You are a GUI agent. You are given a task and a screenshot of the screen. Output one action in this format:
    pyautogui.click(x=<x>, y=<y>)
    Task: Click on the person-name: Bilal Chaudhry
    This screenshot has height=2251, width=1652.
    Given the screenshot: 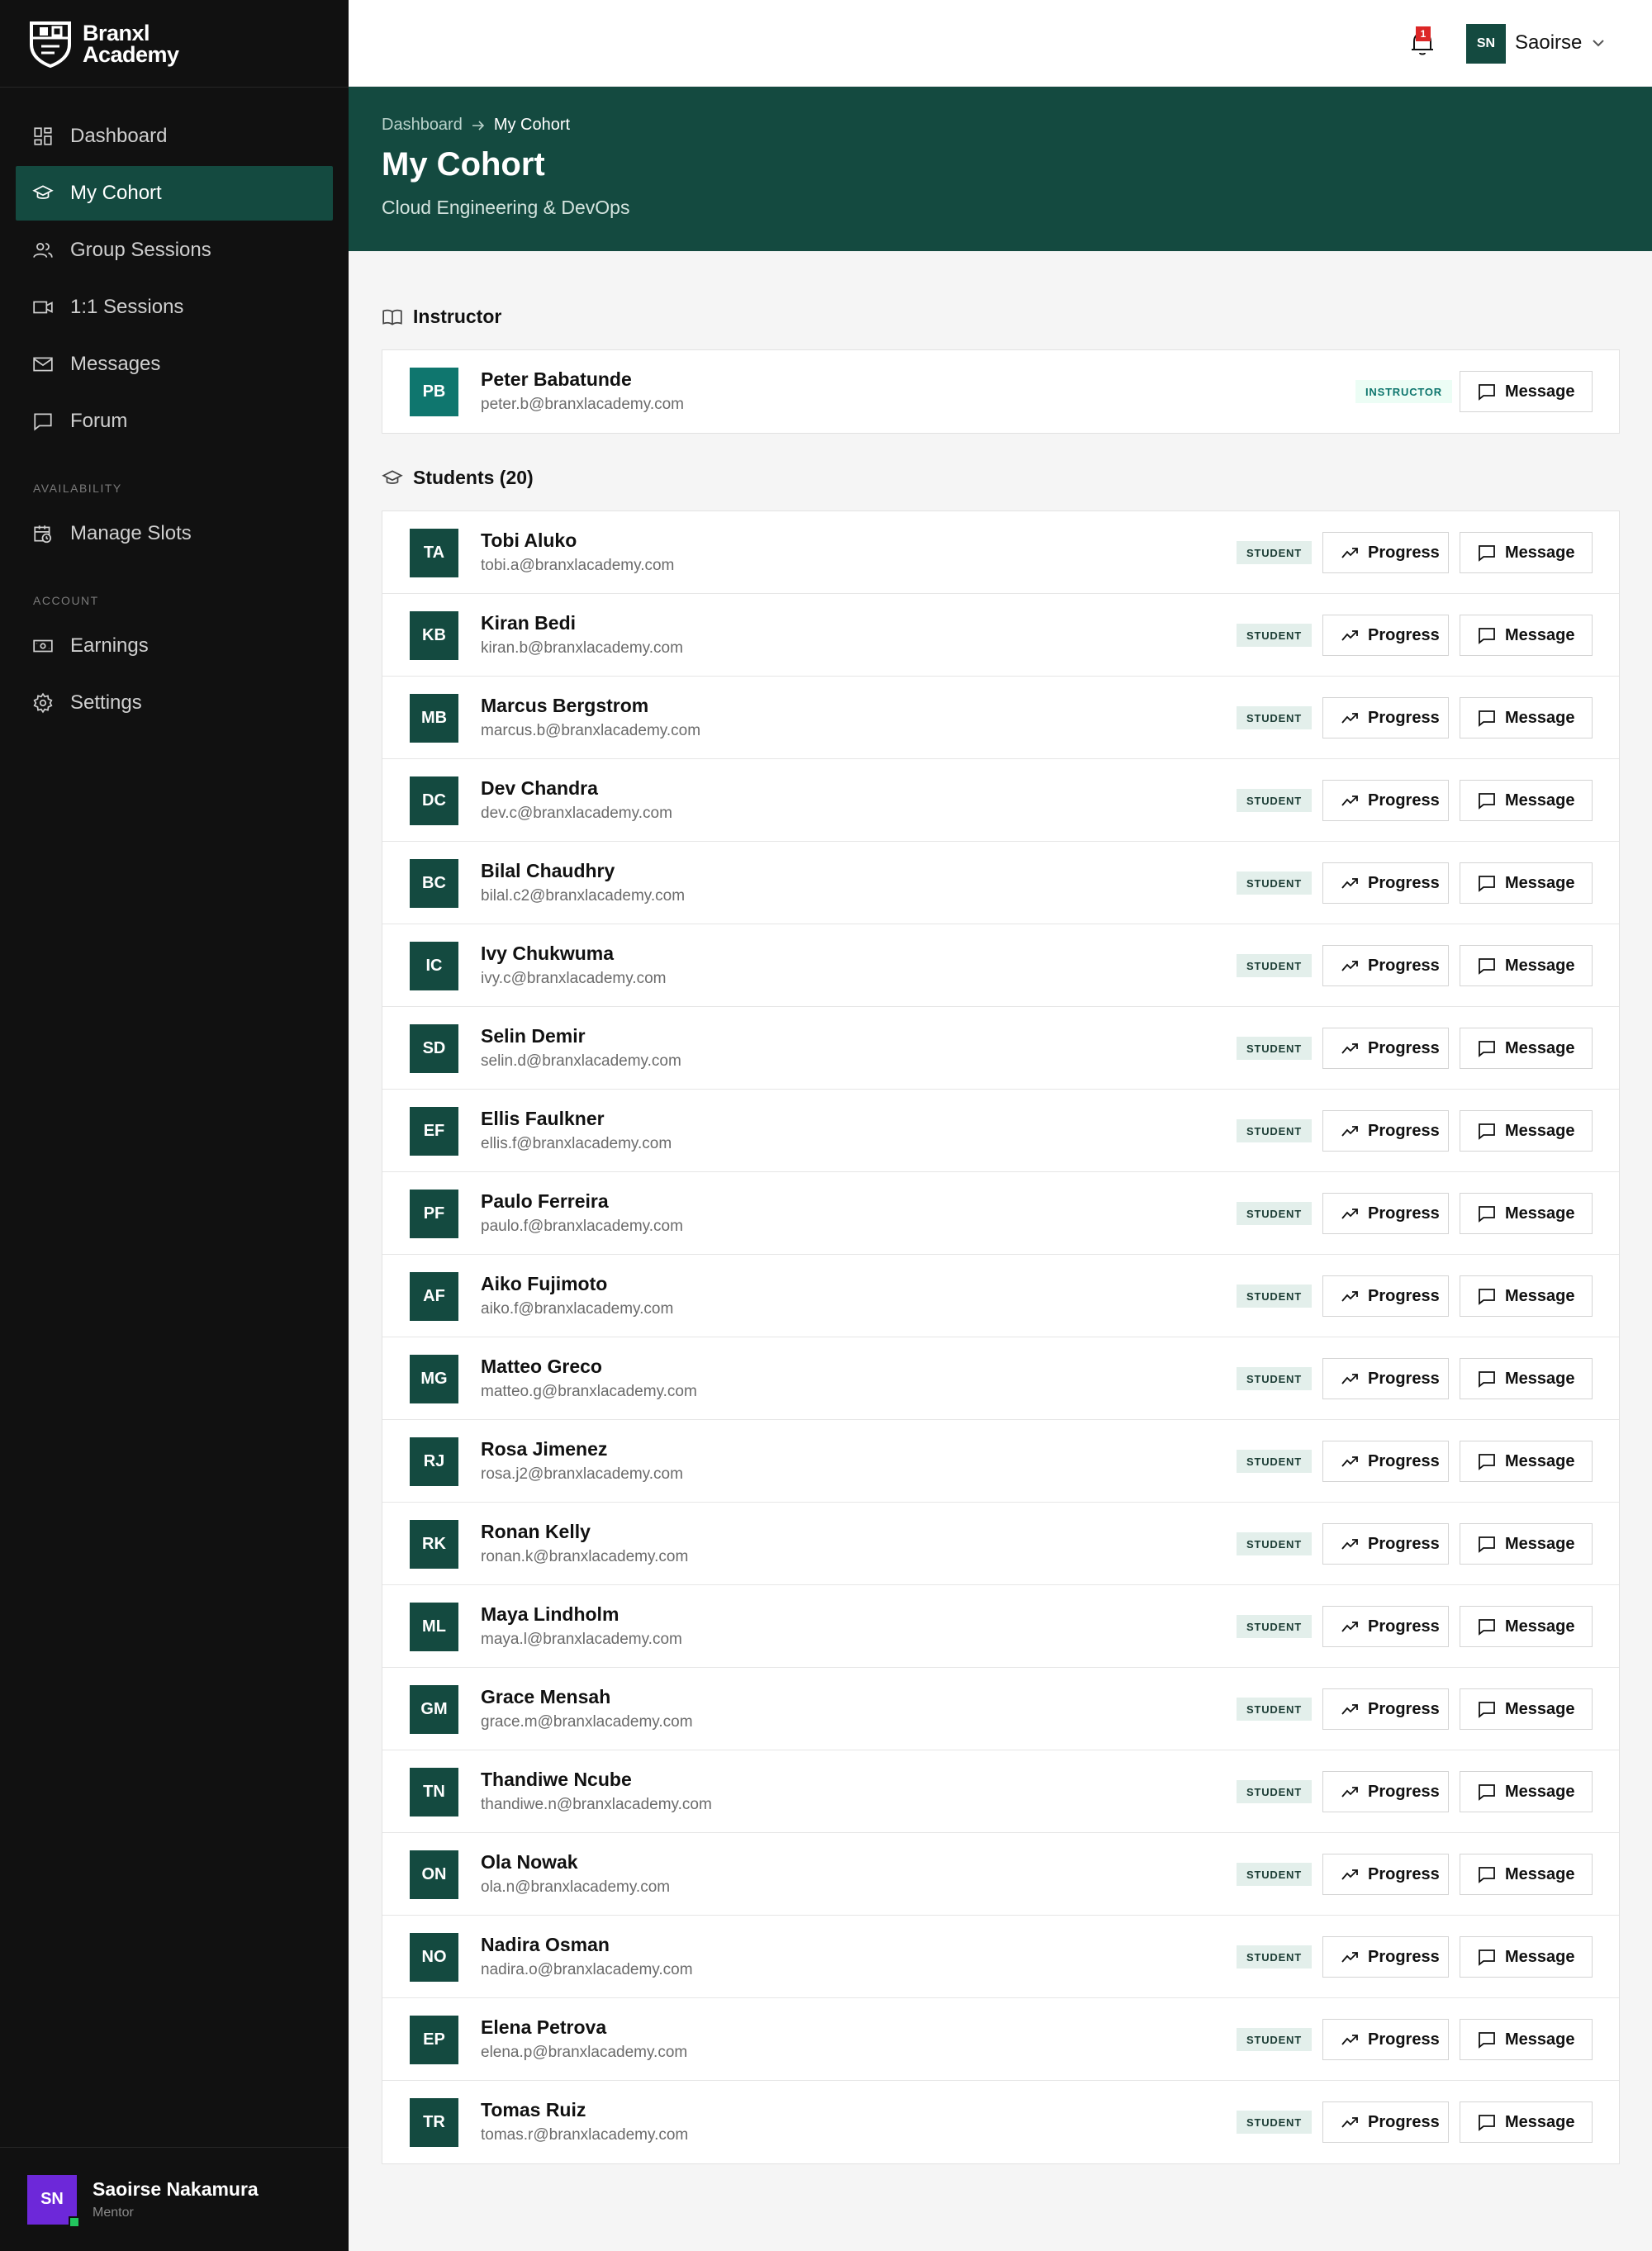 What is the action you would take?
    pyautogui.click(x=548, y=871)
    